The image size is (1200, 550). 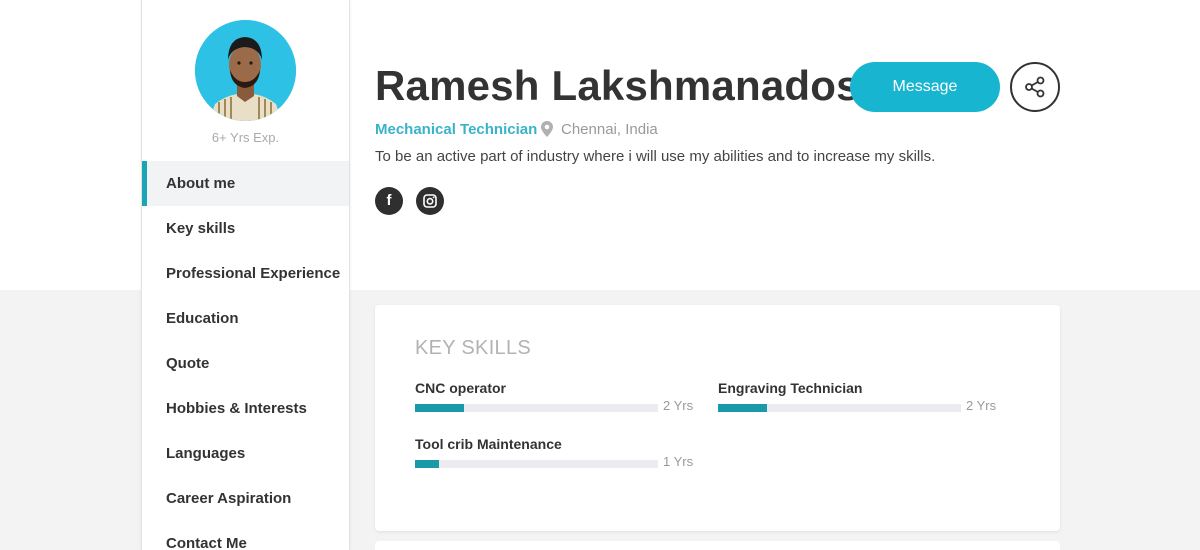 I want to click on sidebar-item-professional-experience: Professional Experience, so click(x=245, y=273).